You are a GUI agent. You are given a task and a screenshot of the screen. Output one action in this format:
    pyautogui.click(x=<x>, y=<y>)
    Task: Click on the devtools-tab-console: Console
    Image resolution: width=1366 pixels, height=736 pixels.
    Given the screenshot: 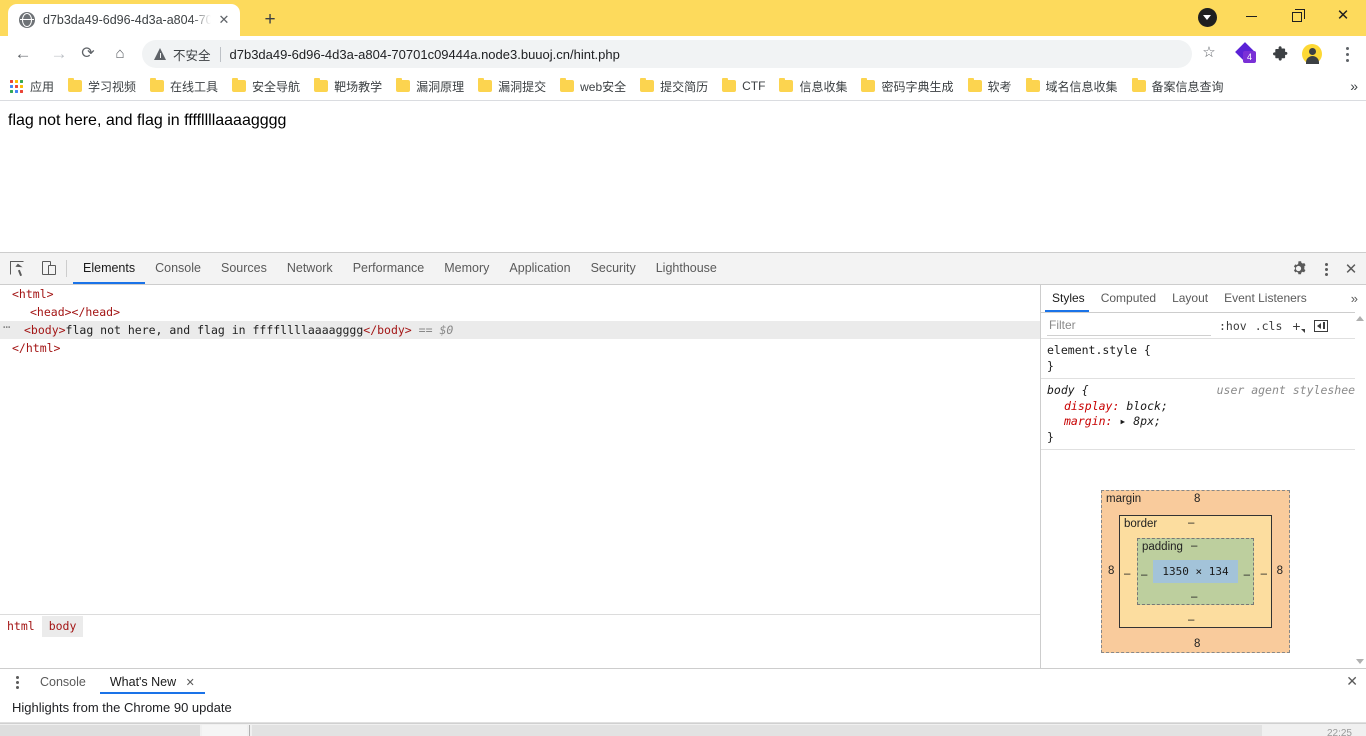 What is the action you would take?
    pyautogui.click(x=178, y=268)
    